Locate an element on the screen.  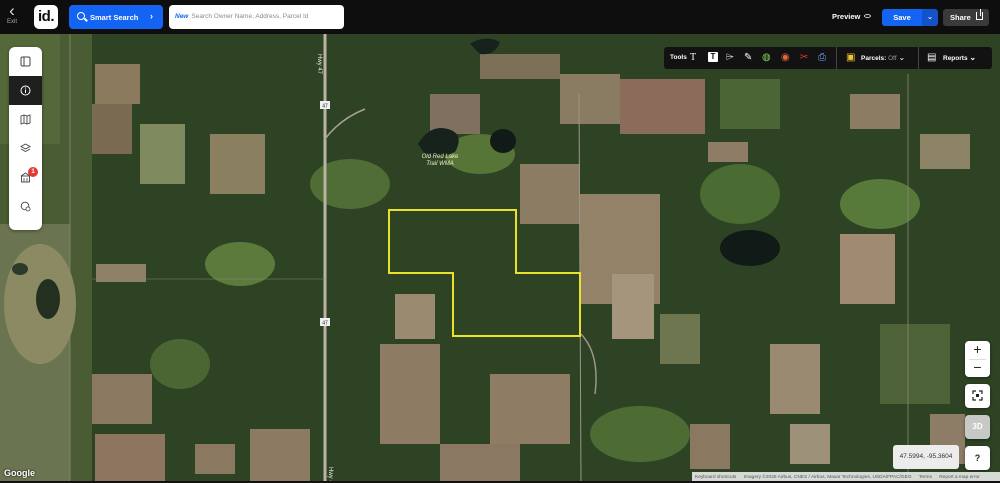
search-input: New Search Owner Name, Address, Parcel Id is located at coordinates (256, 17).